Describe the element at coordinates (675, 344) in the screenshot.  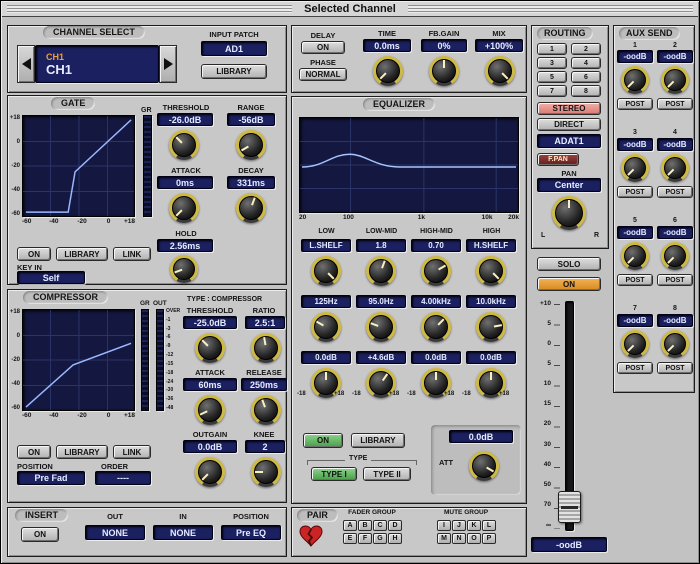
I see `aux-8-knob` at that location.